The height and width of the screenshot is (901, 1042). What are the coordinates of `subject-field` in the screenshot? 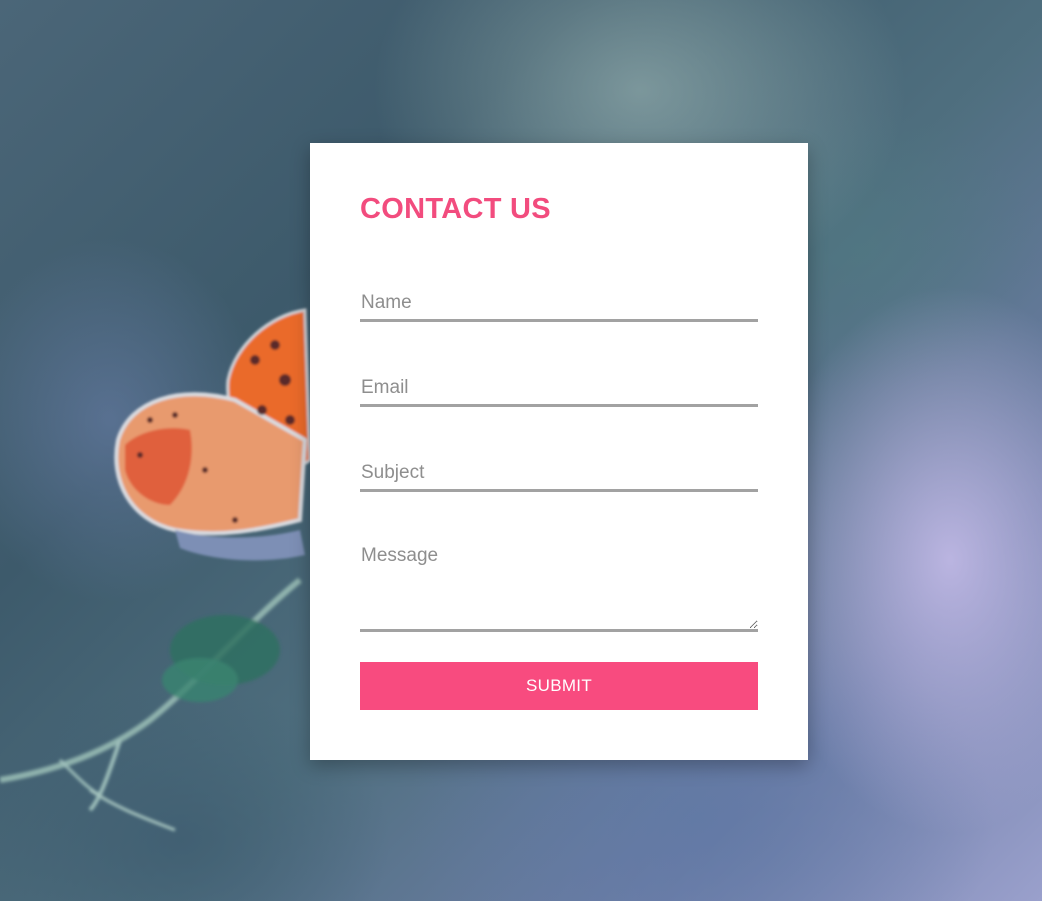 It's located at (559, 474).